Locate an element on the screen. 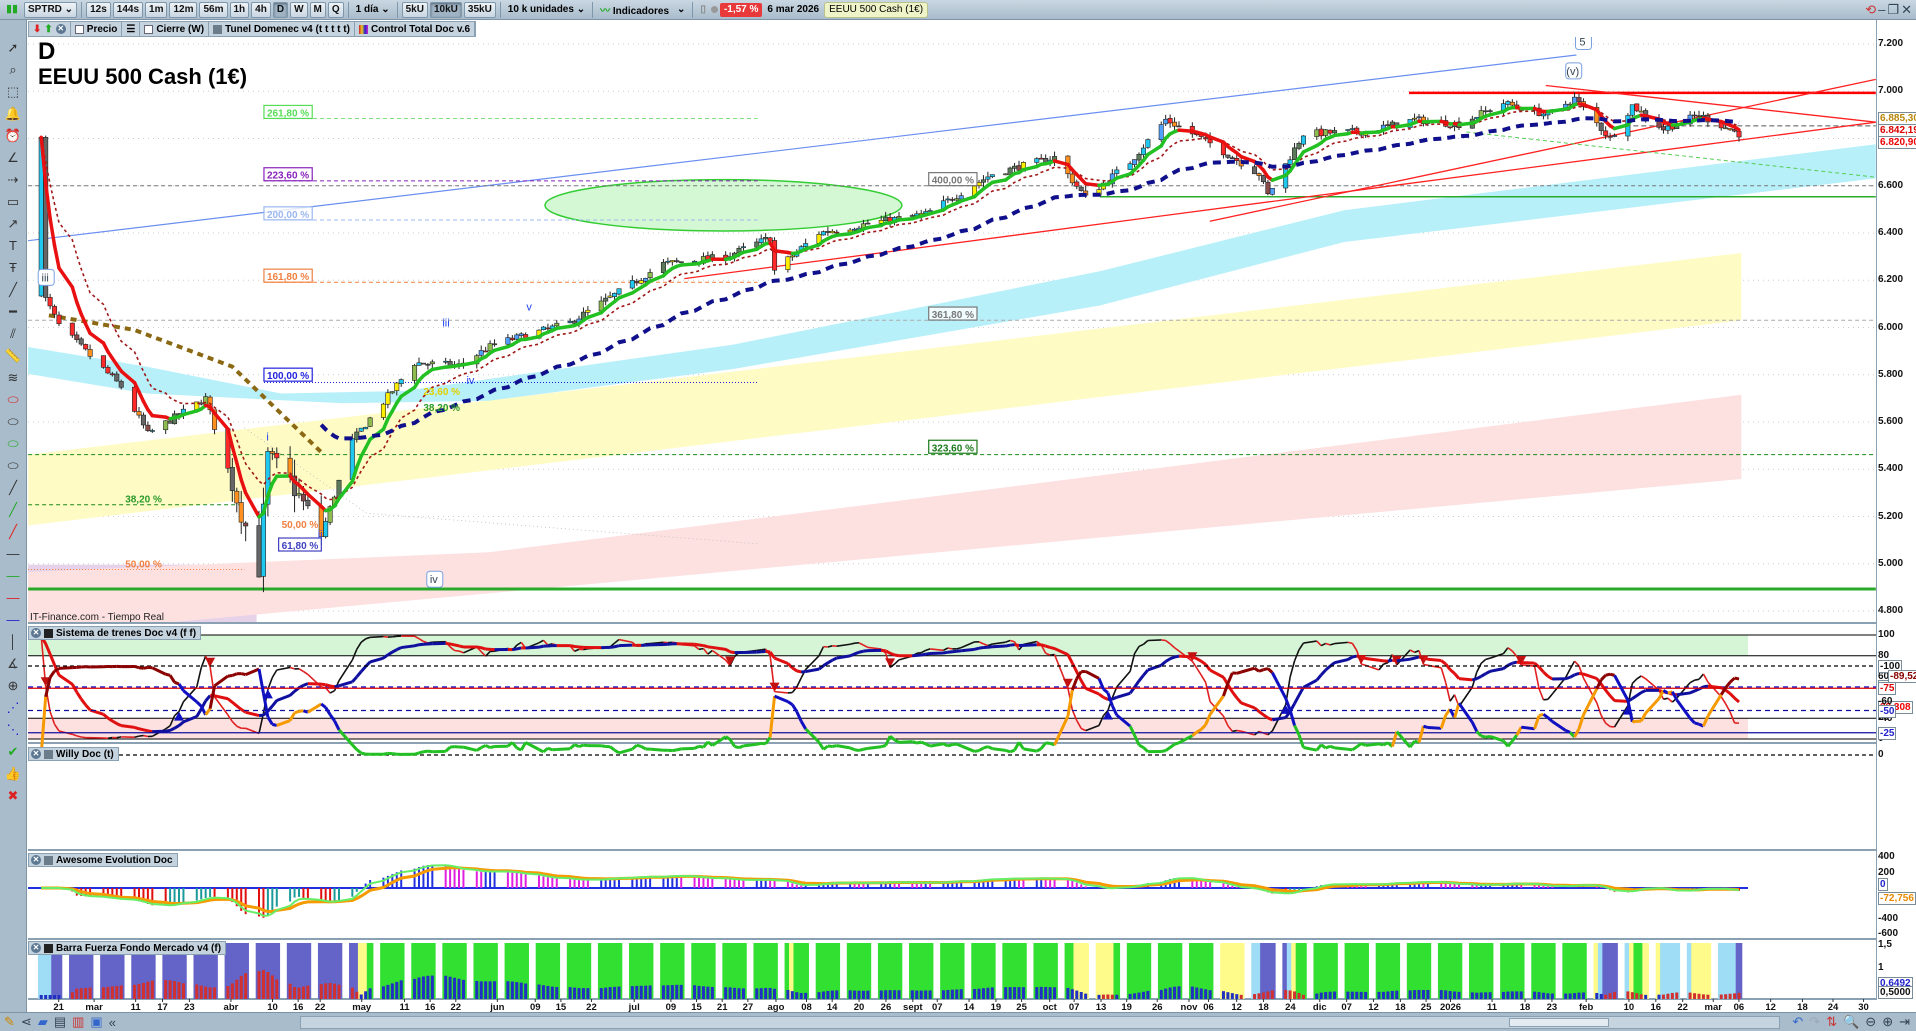 The image size is (1916, 1031). timeframe-W: W is located at coordinates (299, 9).